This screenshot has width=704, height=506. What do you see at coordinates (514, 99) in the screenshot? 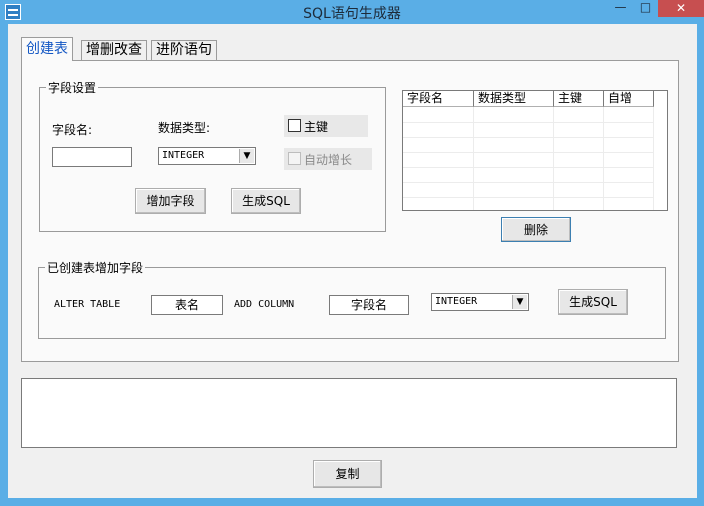
I see `column-header-data-type: 数据类型` at bounding box center [514, 99].